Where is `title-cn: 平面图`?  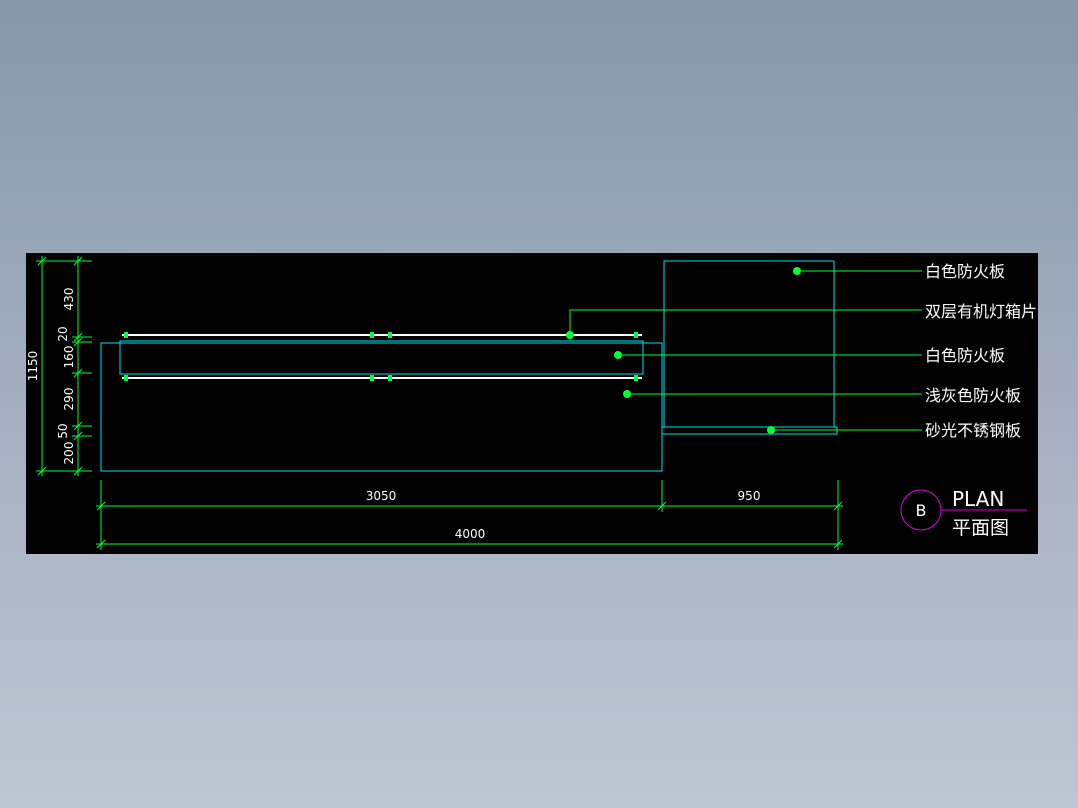
title-cn: 平面图 is located at coordinates (980, 528).